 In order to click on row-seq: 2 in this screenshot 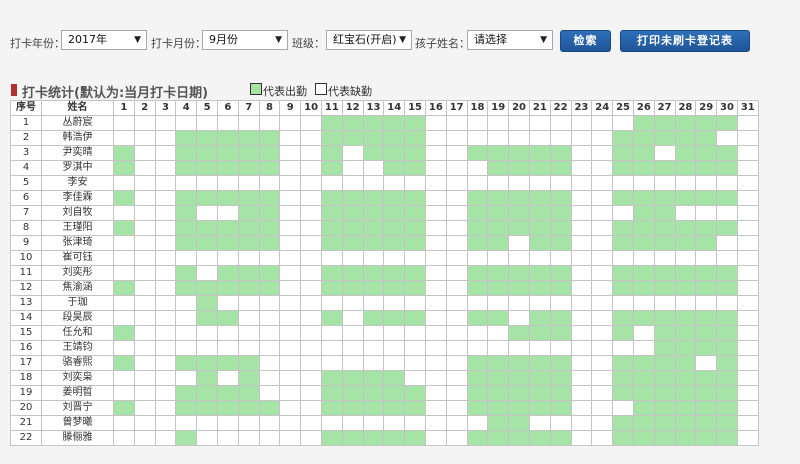, I will do `click(26, 138)`.